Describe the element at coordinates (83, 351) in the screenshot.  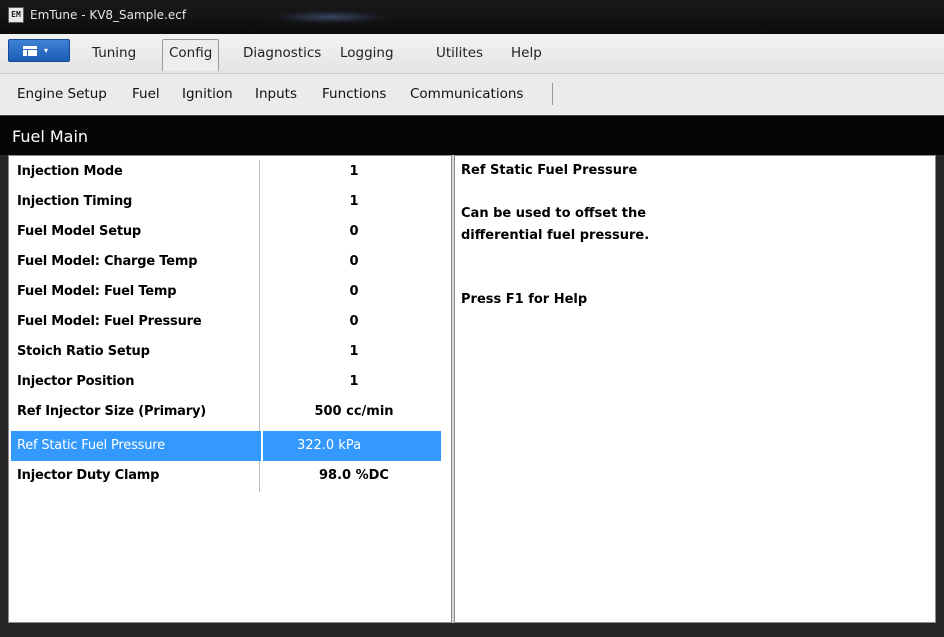
I see `param-name: Stoich Ratio Setup` at that location.